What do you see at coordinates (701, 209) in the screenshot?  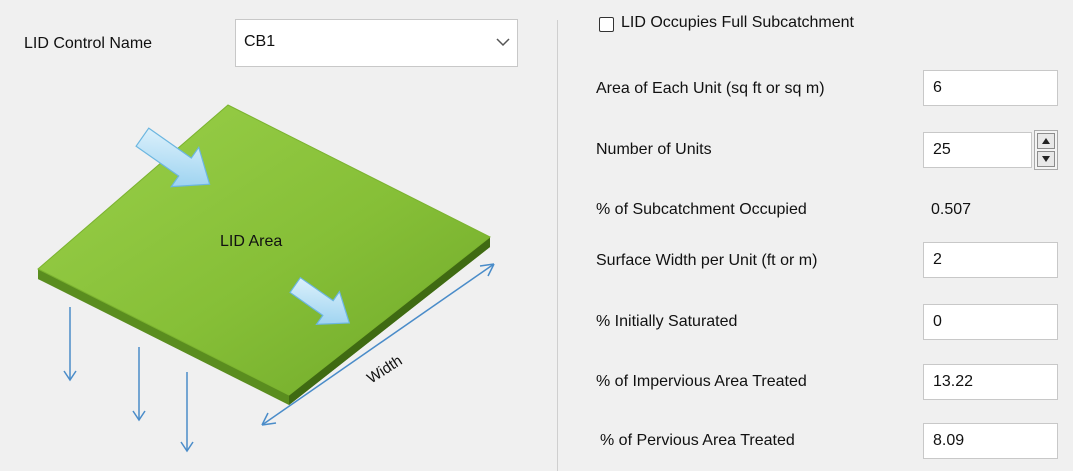 I see `pct-occupied-label: % of Subcatchment Occupied` at bounding box center [701, 209].